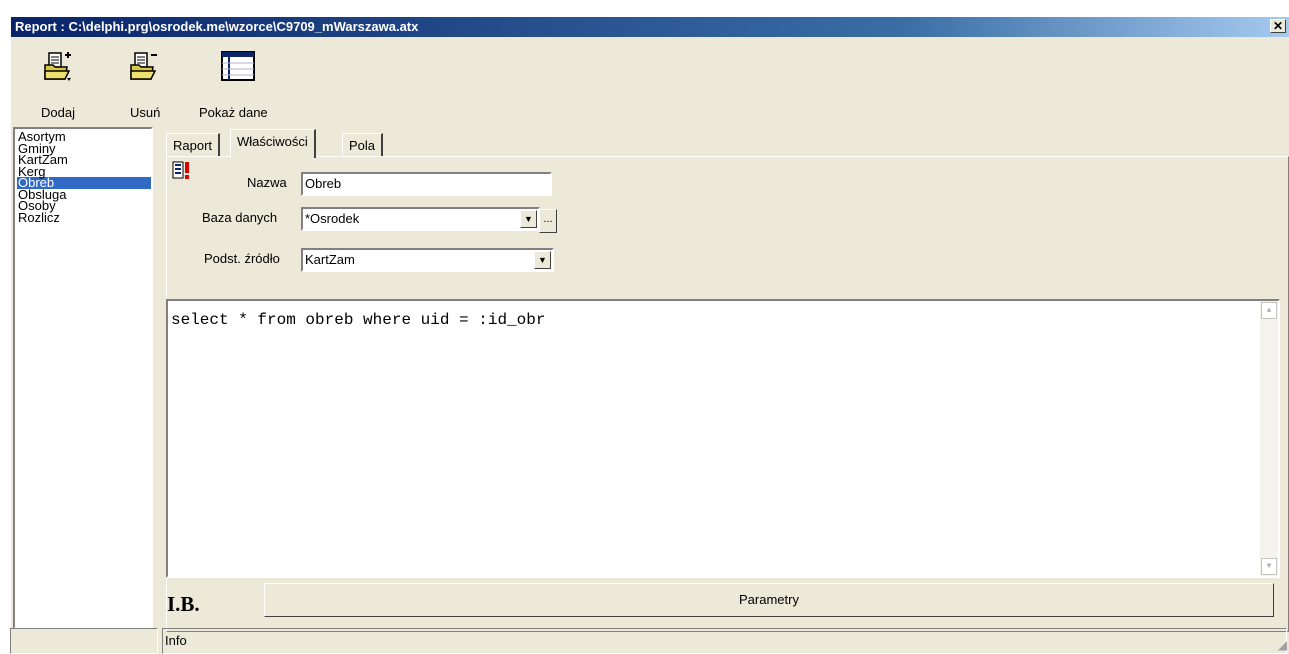  I want to click on remove-label: Usuń, so click(145, 112).